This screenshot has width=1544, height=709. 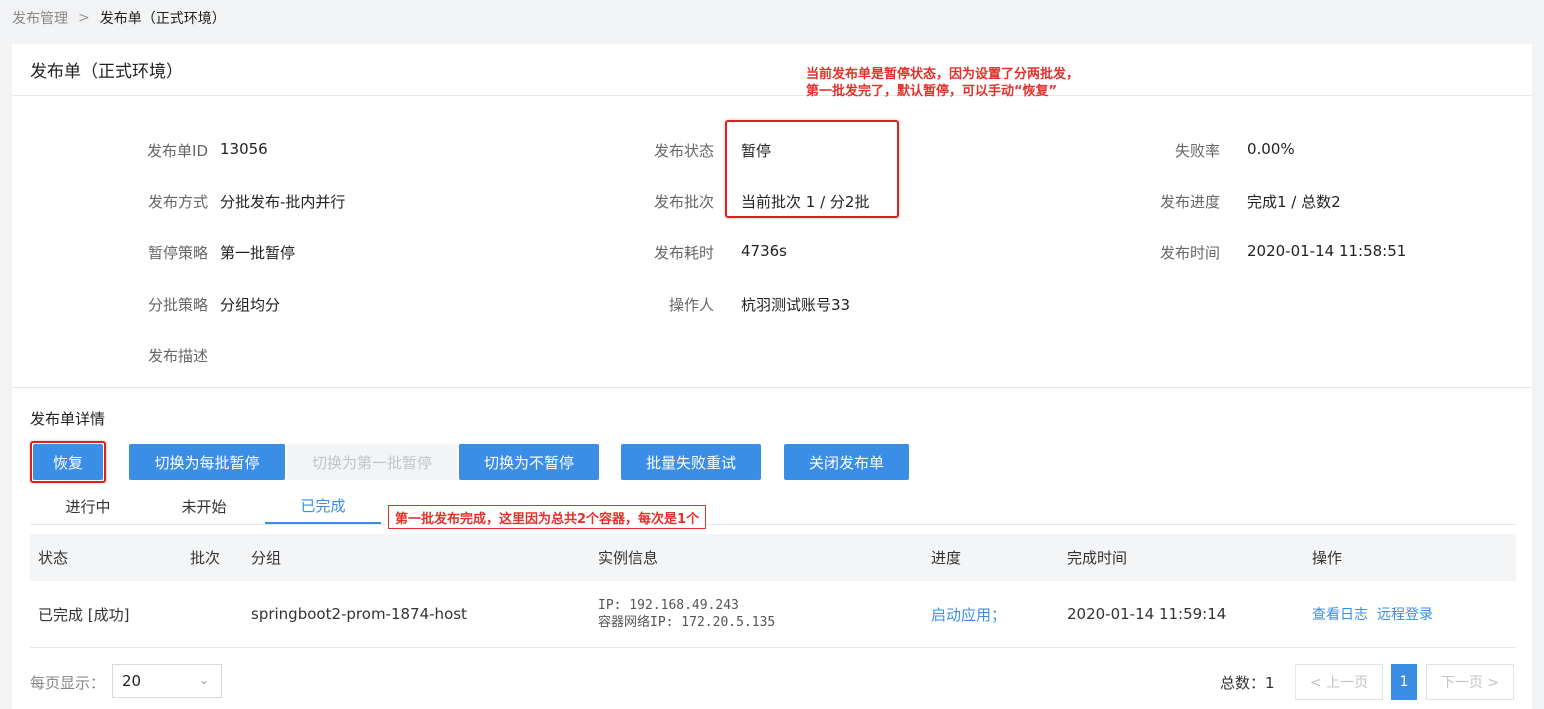 I want to click on header-group: 分组, so click(x=266, y=558).